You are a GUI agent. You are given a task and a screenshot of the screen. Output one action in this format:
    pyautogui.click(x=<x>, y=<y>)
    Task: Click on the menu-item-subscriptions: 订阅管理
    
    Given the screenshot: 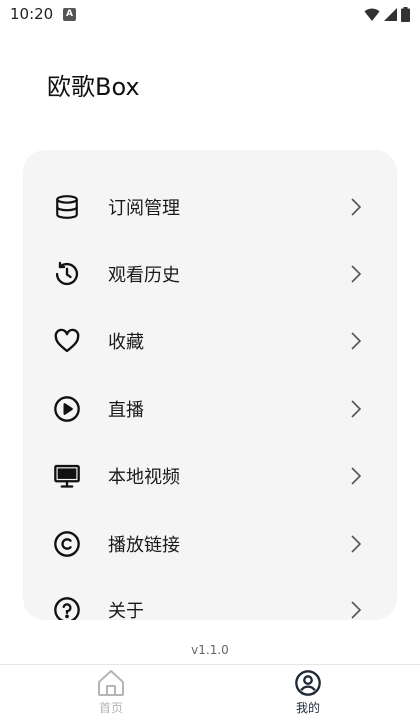 What is the action you would take?
    pyautogui.click(x=210, y=207)
    